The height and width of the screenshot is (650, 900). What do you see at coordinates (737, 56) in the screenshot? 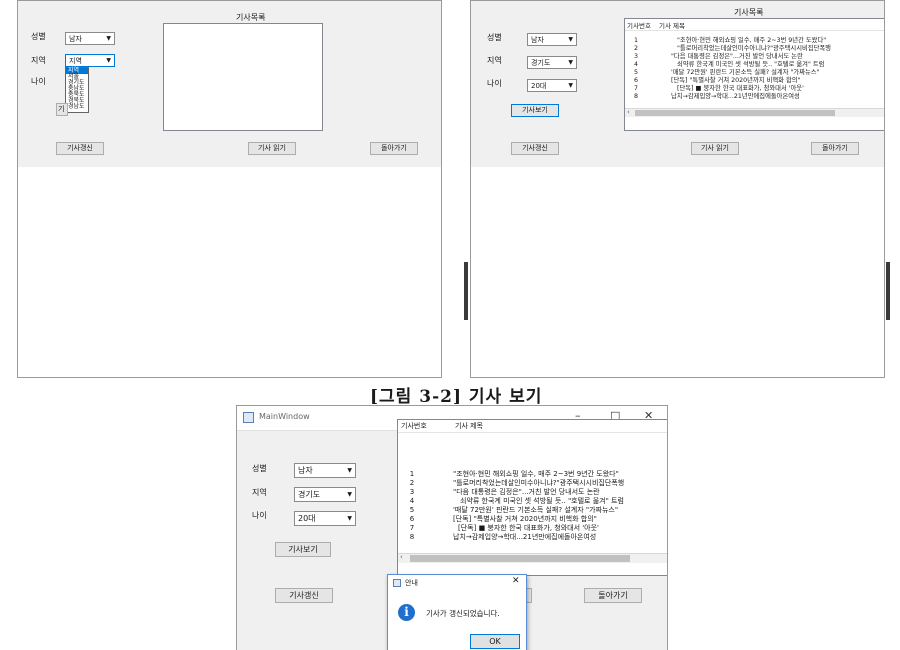
I see `article-title: "다음 대통령은 김정은"...거친 발언 당내서도 논란` at bounding box center [737, 56].